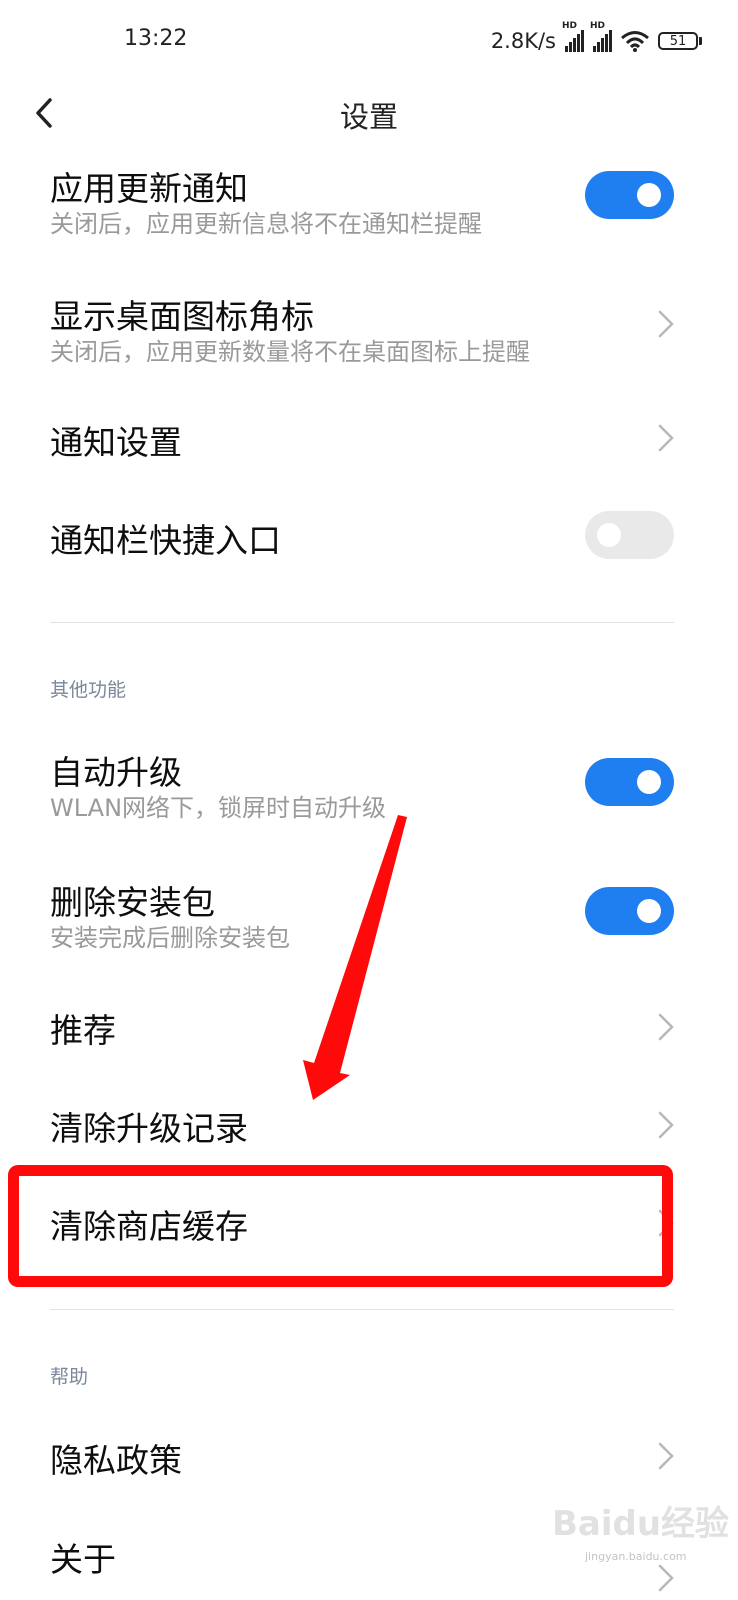  I want to click on setting-subtitle: 安装完成后删除安装包, so click(170, 938).